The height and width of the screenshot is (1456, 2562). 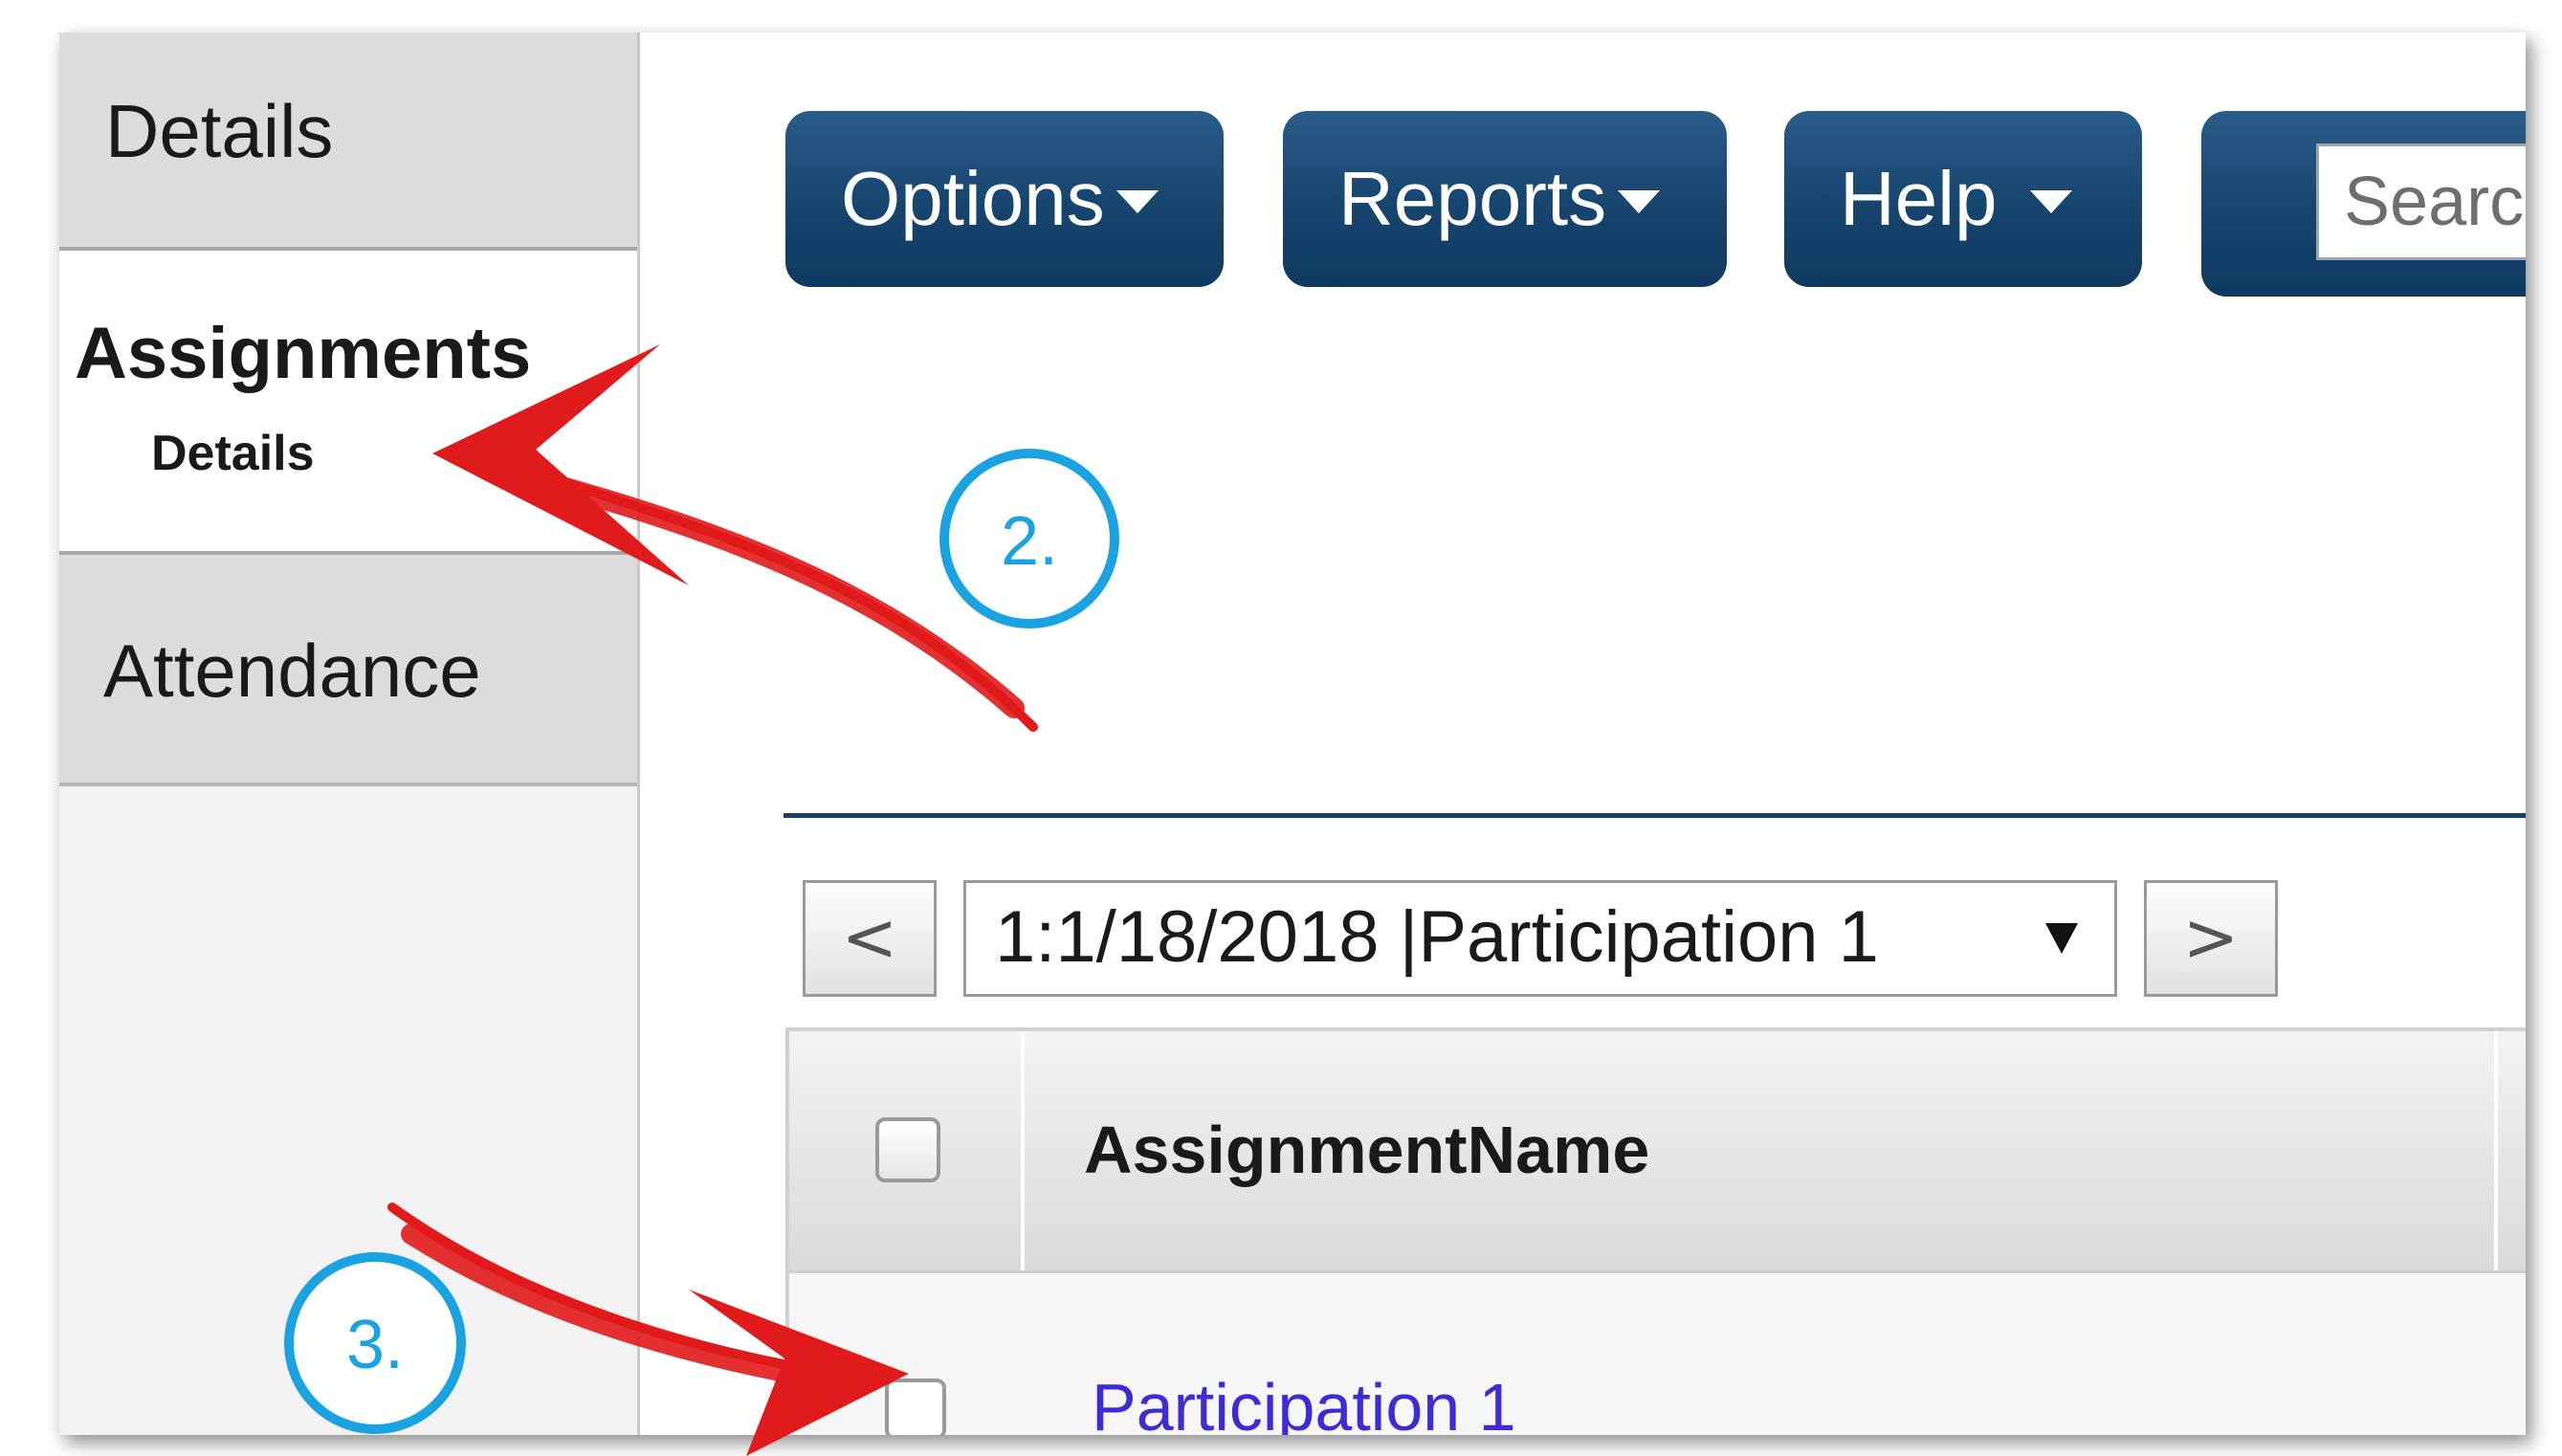 What do you see at coordinates (348, 403) in the screenshot?
I see `sidebar-item-assignments: Assignments Details` at bounding box center [348, 403].